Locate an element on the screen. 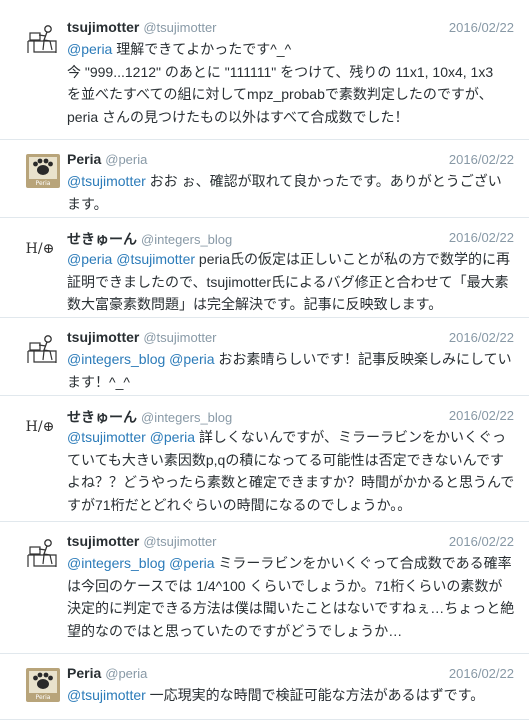  tweet-text-segment: ミラーラビンをかいくぐって合成数である確率 is located at coordinates (363, 563).